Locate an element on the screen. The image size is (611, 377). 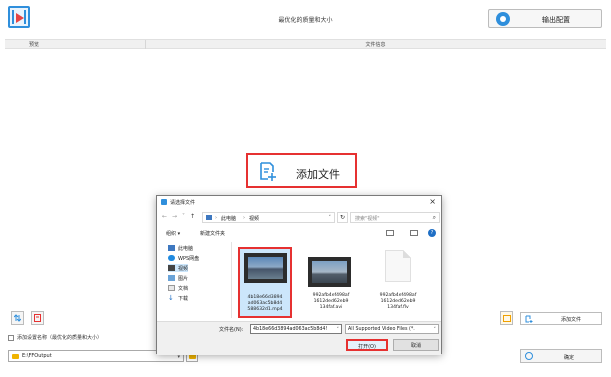
nav-item-wps-drive: WPS网盘 is located at coordinates (183, 258).